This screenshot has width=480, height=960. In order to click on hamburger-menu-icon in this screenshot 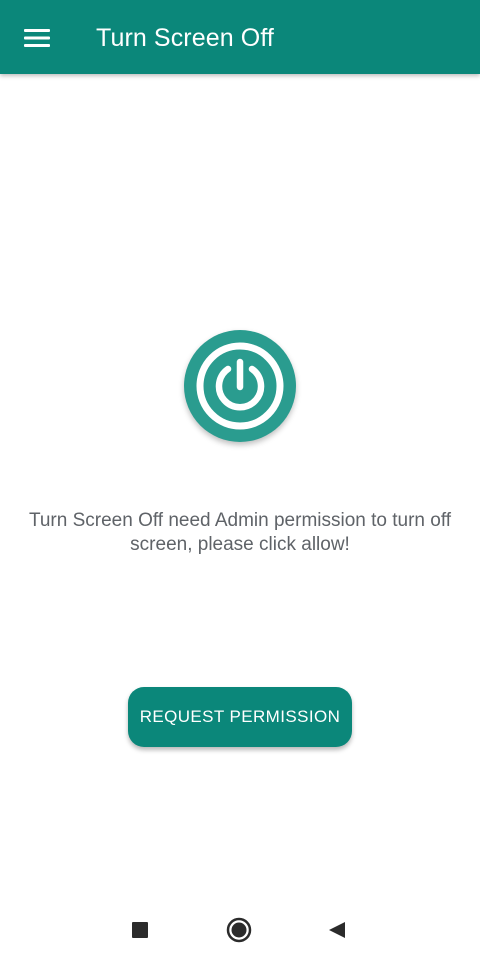, I will do `click(37, 38)`.